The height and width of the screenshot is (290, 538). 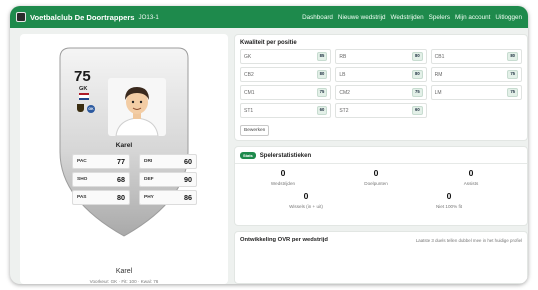 What do you see at coordinates (286, 56) in the screenshot?
I see `position-cell: GK 85` at bounding box center [286, 56].